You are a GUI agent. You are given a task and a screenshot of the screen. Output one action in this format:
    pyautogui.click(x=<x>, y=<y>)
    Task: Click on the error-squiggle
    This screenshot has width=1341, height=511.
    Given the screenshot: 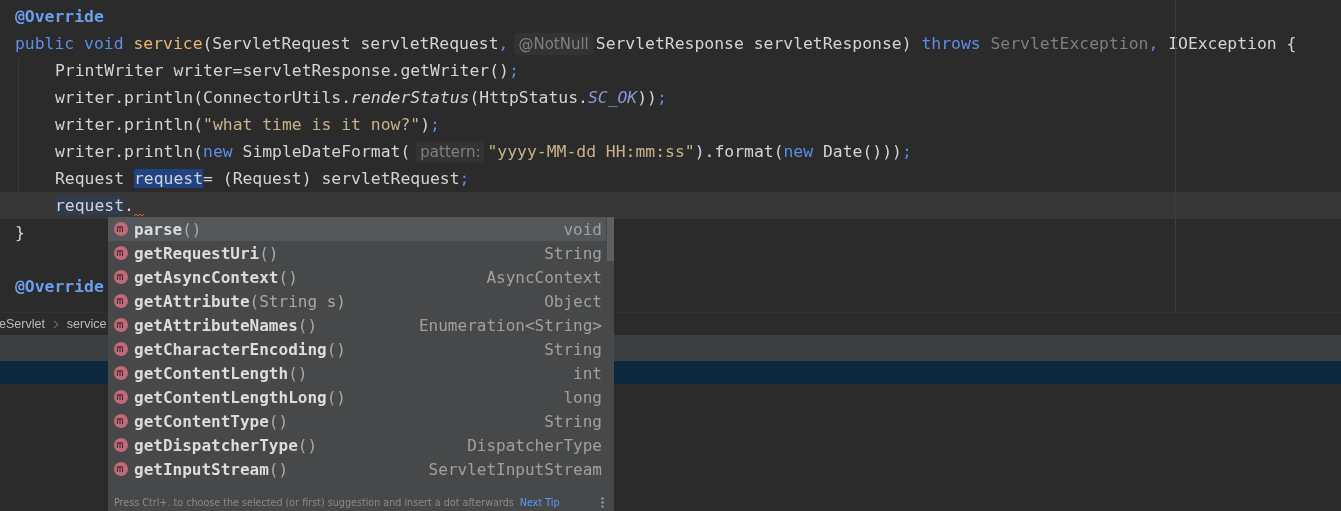 What is the action you would take?
    pyautogui.click(x=139, y=215)
    